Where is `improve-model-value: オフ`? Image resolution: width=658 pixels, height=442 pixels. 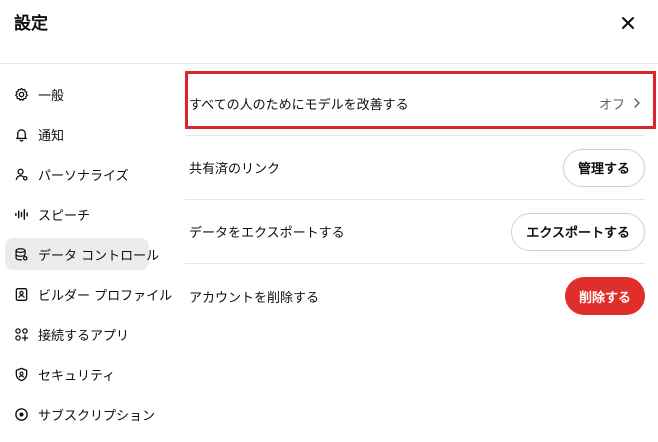 improve-model-value: オフ is located at coordinates (611, 105).